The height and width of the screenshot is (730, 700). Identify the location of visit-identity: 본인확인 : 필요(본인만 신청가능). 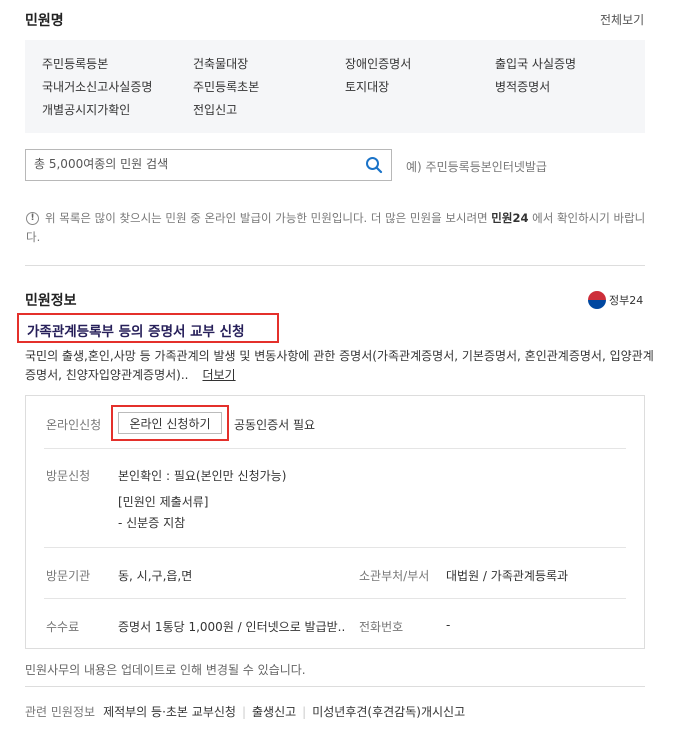
(202, 476).